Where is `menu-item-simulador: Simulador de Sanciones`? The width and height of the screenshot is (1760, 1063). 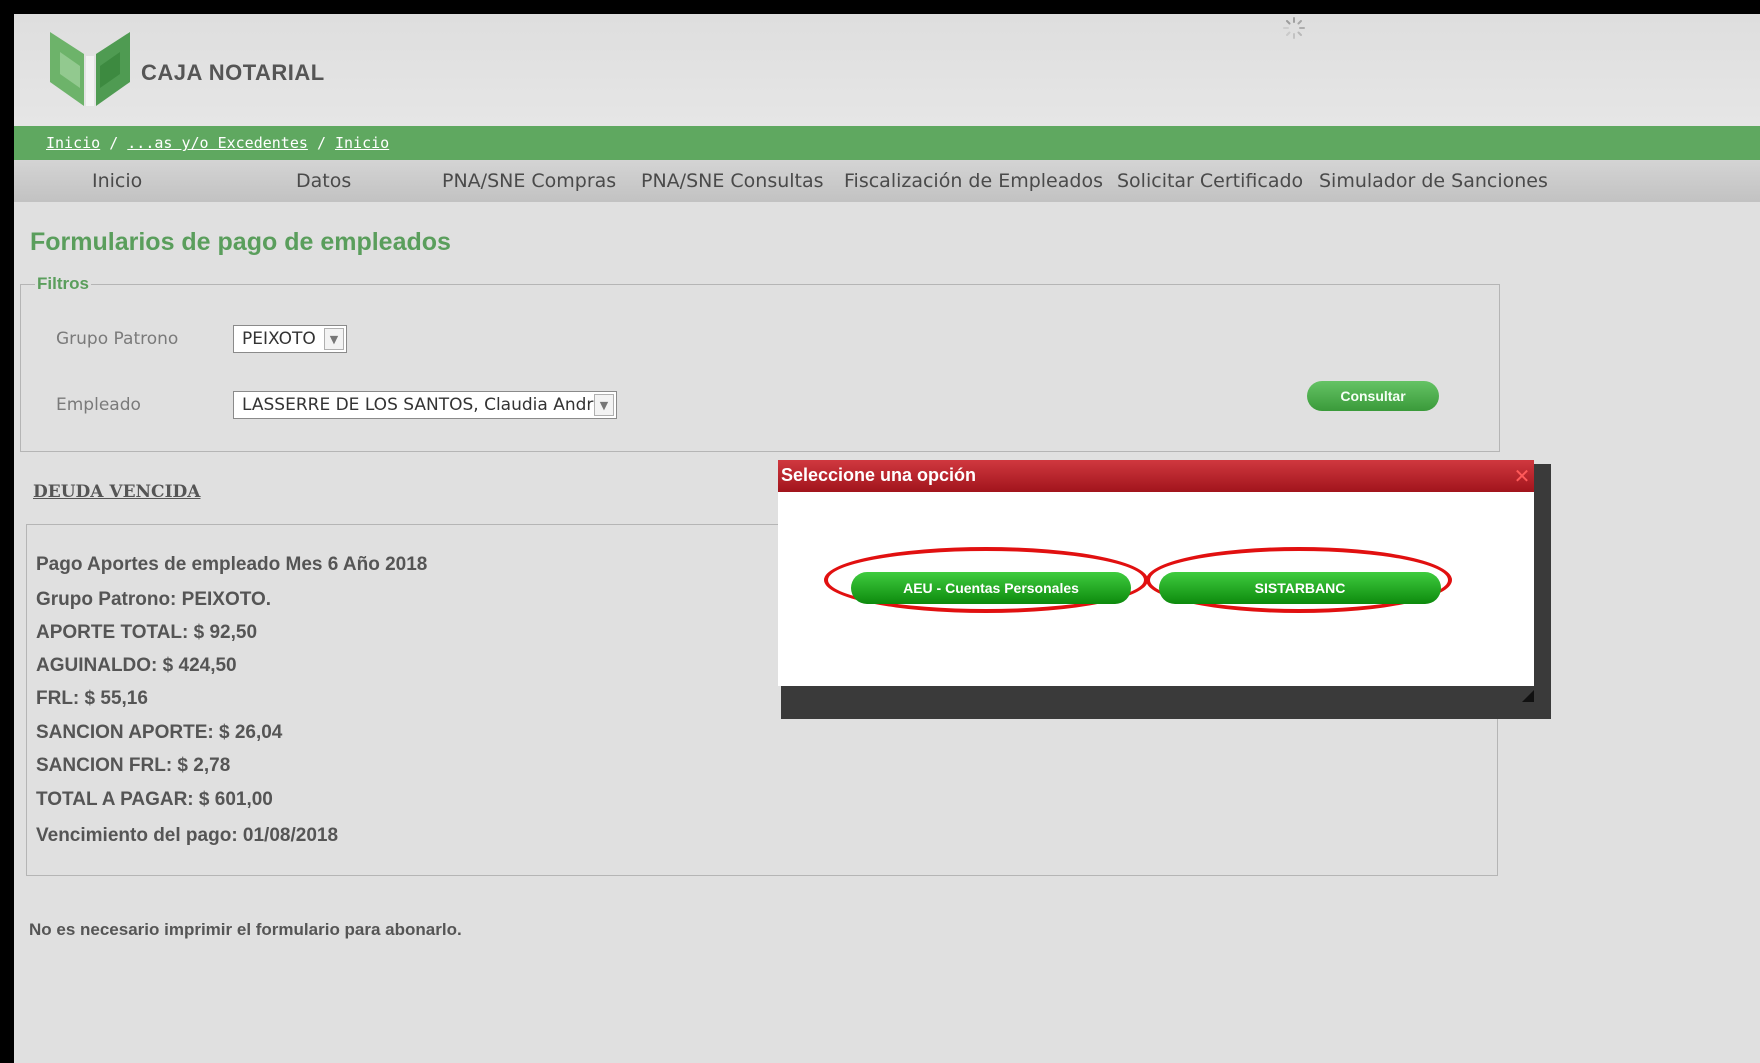 menu-item-simulador: Simulador de Sanciones is located at coordinates (1433, 181).